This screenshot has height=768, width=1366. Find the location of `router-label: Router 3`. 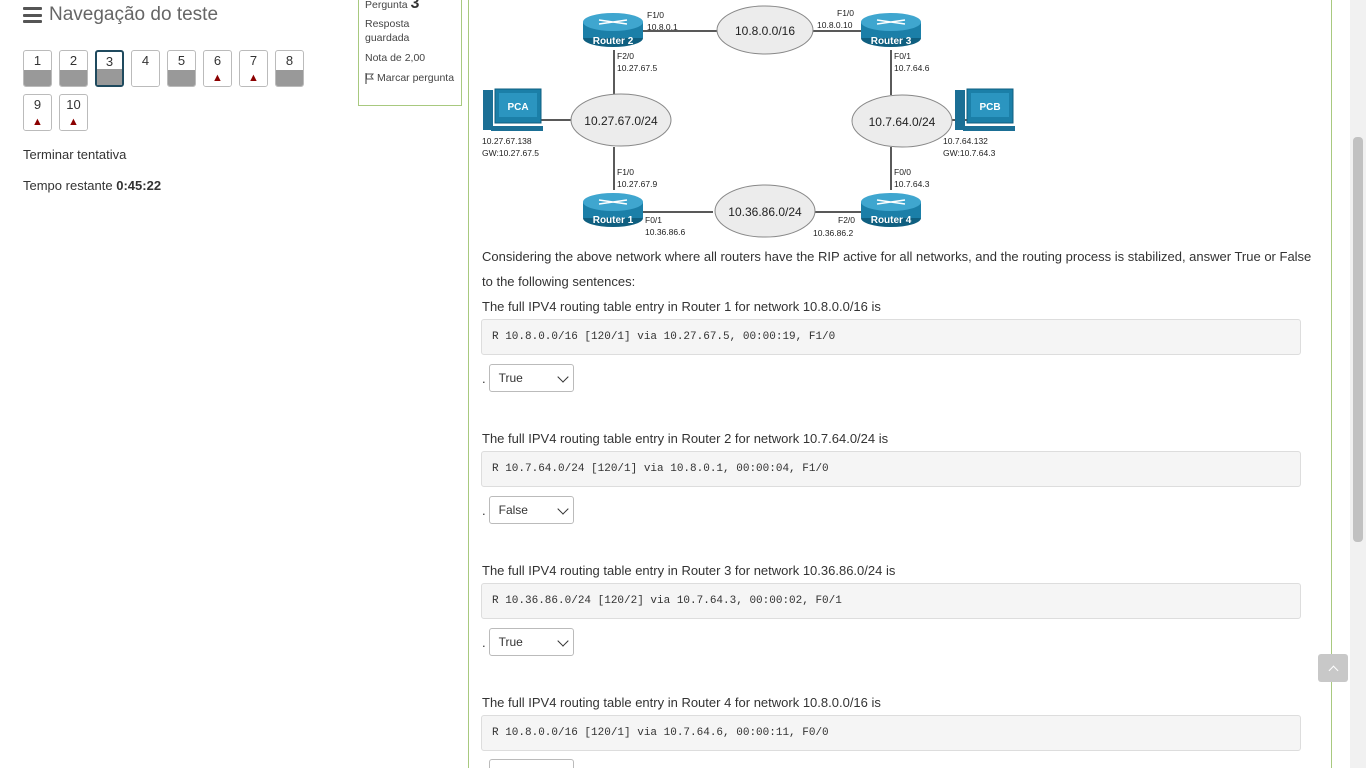

router-label: Router 3 is located at coordinates (891, 41).